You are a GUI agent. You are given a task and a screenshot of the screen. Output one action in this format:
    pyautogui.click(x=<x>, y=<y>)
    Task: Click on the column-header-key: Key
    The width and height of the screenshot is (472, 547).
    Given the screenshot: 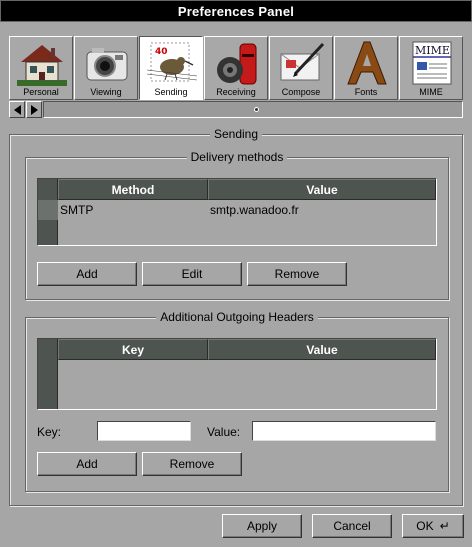 What is the action you would take?
    pyautogui.click(x=133, y=349)
    